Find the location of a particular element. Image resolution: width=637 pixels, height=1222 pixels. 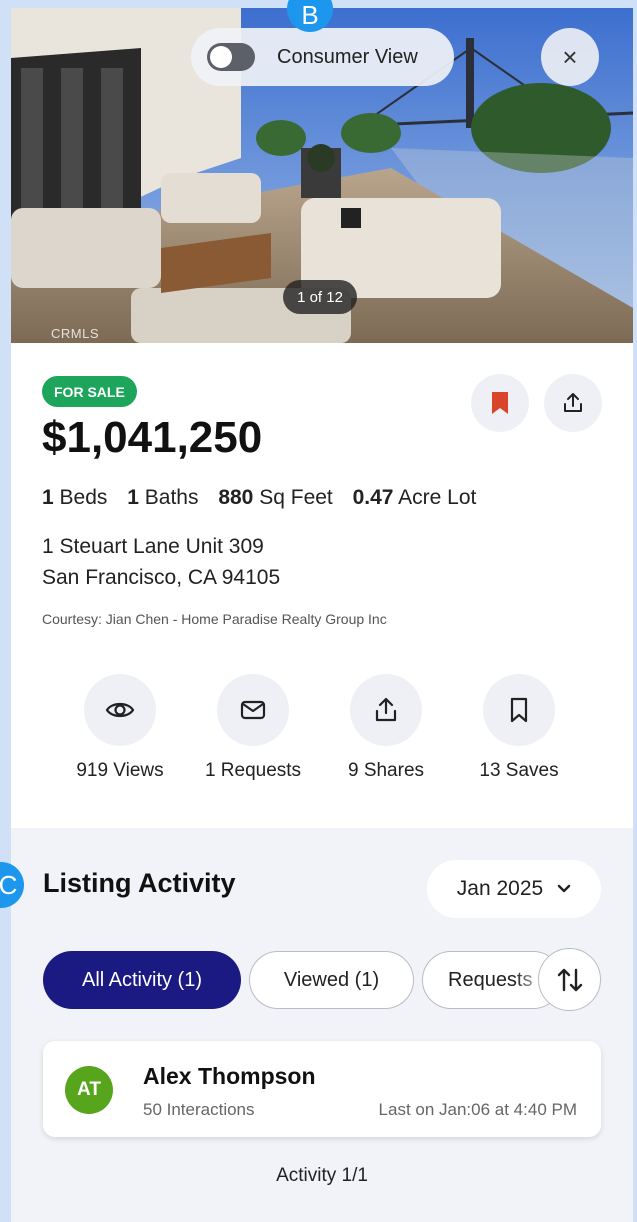

sqft-label: Sq Feet is located at coordinates (296, 497).